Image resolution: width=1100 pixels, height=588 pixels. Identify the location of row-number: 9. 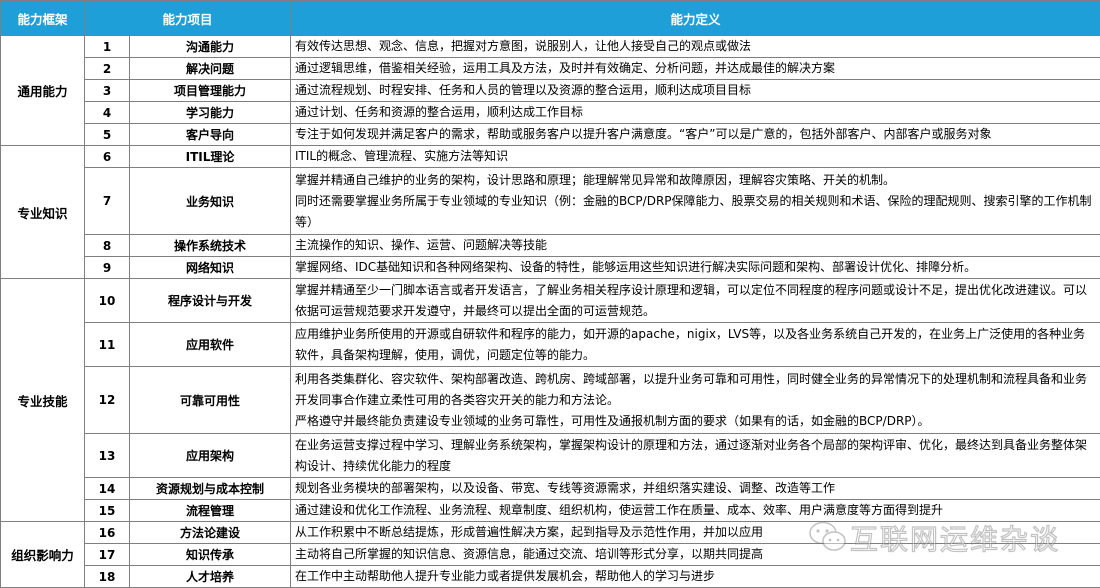
(107, 267).